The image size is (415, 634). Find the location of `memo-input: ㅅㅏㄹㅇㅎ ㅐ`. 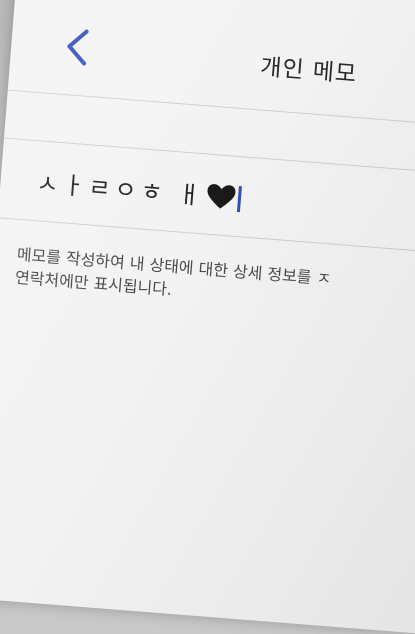

memo-input: ㅅㅏㄹㅇㅎ ㅐ is located at coordinates (139, 190).